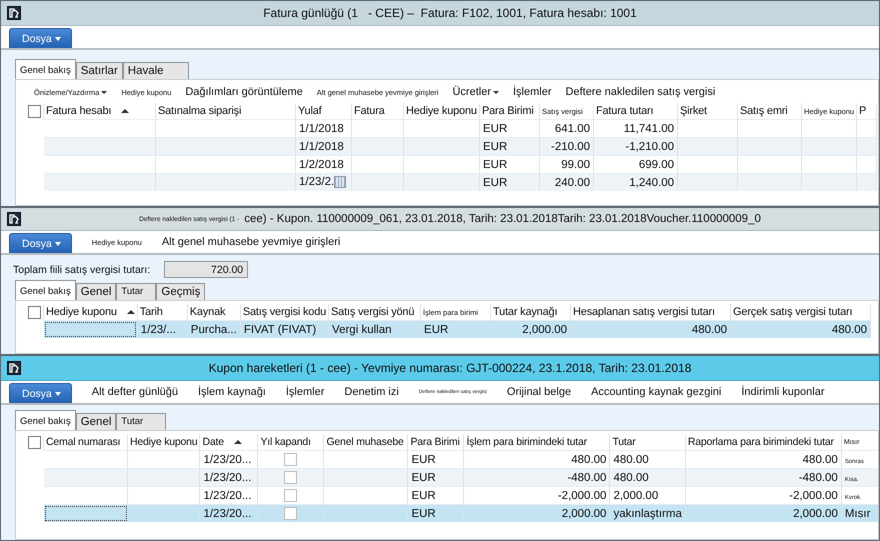 The width and height of the screenshot is (880, 541). Describe the element at coordinates (532, 92) in the screenshot. I see `action-button: İşlemler` at that location.